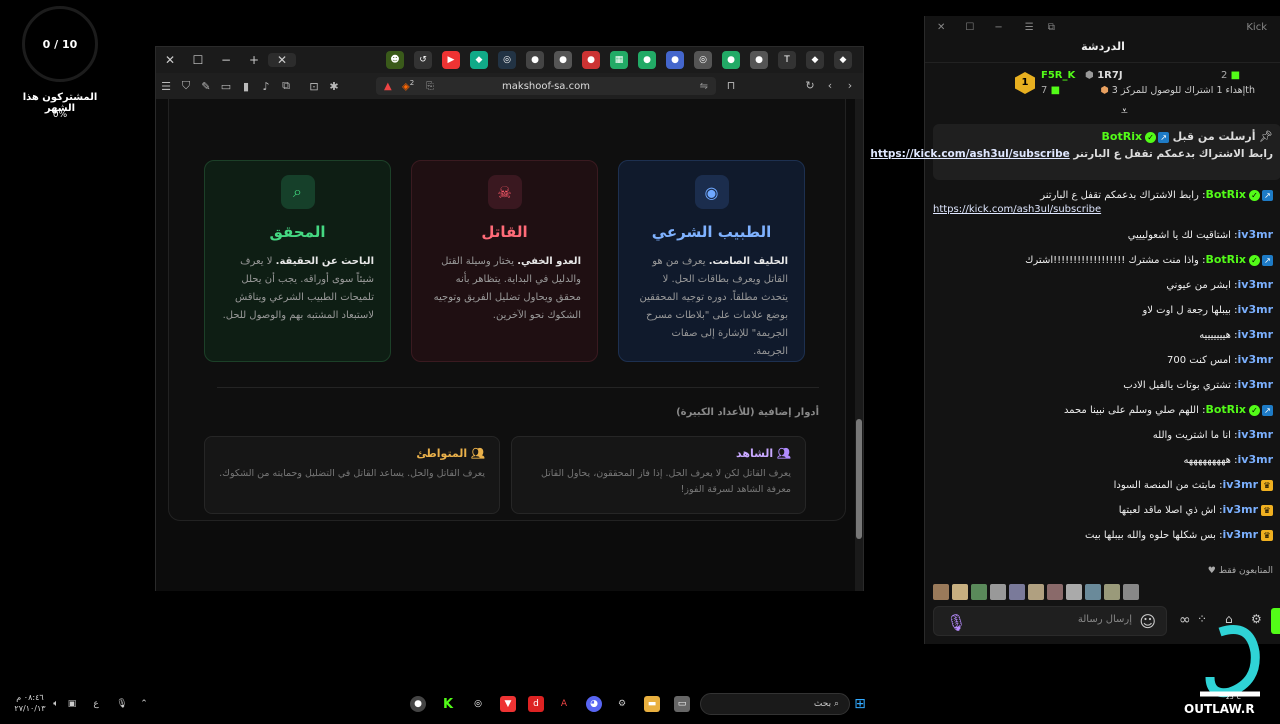 This screenshot has width=1280, height=724. What do you see at coordinates (206, 86) in the screenshot?
I see `pin-icon: ✎` at bounding box center [206, 86].